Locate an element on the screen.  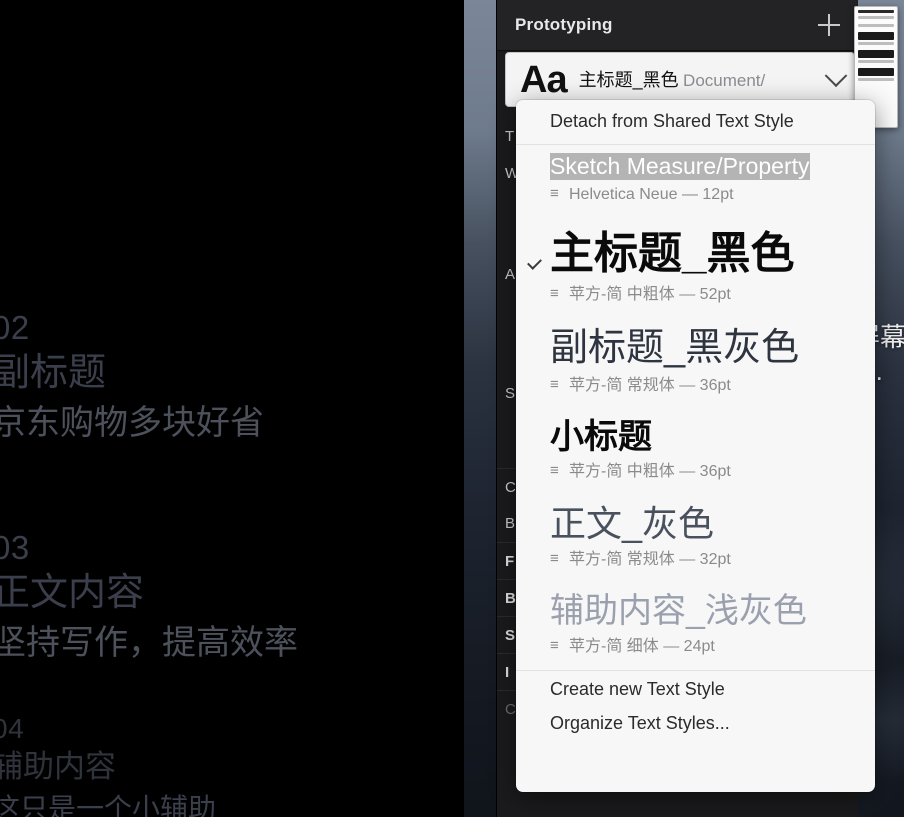
checkmark-icon is located at coordinates (534, 262).